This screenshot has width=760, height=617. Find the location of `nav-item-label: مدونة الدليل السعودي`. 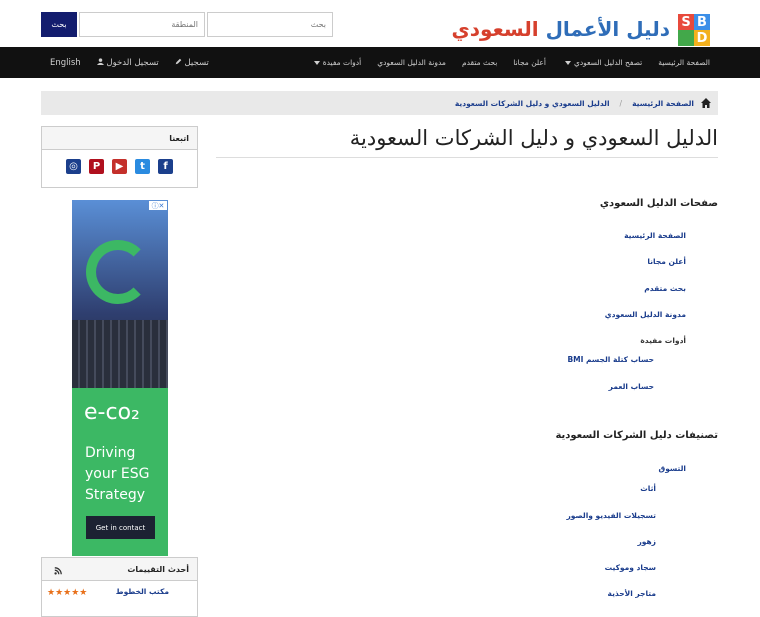

nav-item-label: مدونة الدليل السعودي is located at coordinates (411, 62).